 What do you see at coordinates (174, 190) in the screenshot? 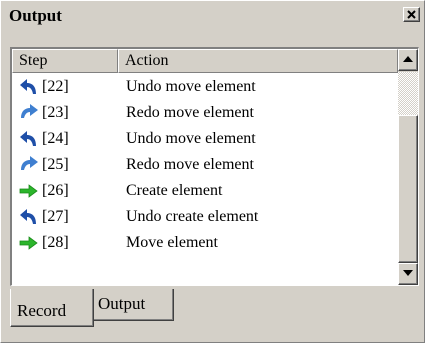
I see `action-label: Create element` at bounding box center [174, 190].